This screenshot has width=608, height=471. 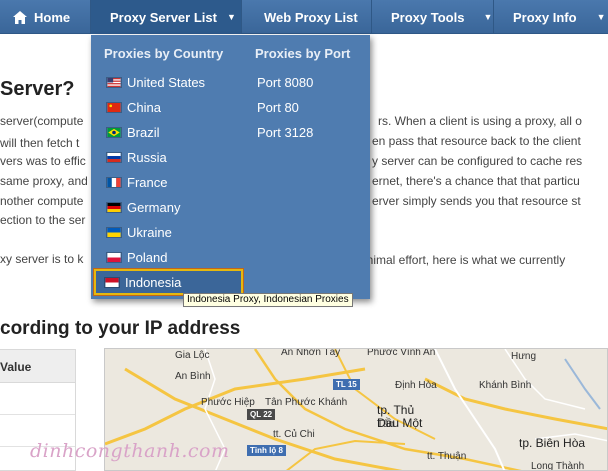 What do you see at coordinates (166, 82) in the screenshot?
I see `country-label: United States` at bounding box center [166, 82].